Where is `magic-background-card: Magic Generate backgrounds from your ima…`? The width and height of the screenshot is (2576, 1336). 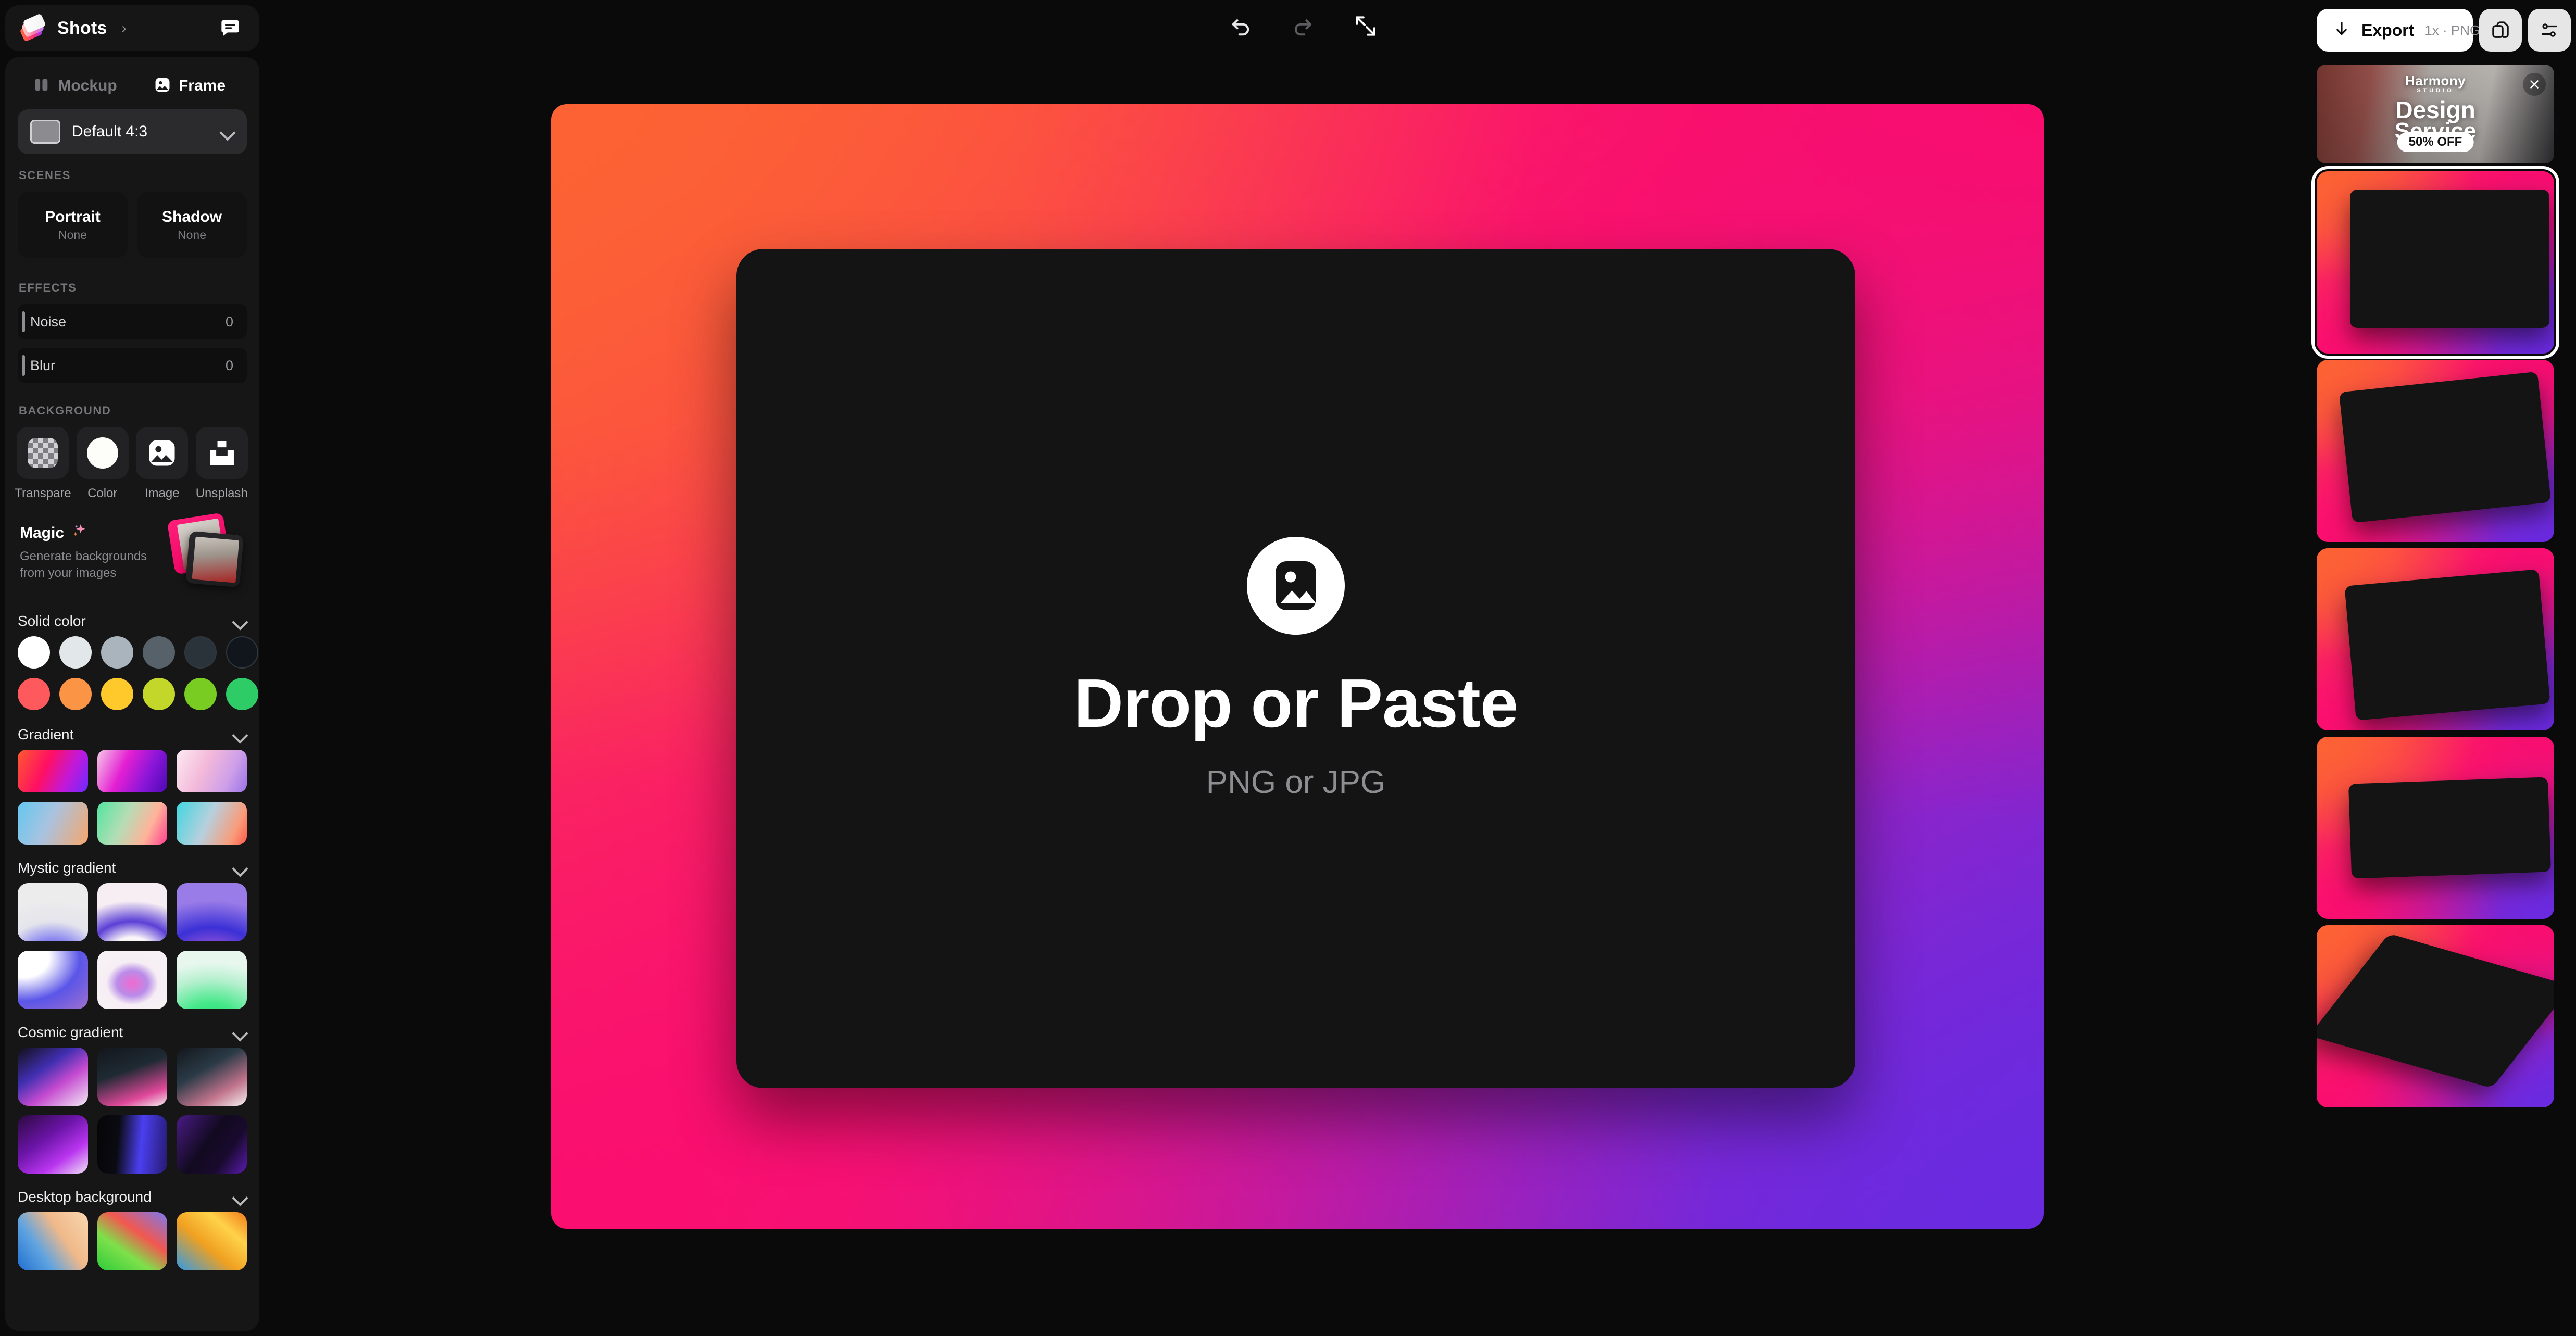
magic-background-card: Magic Generate backgrounds from your ima… is located at coordinates (132, 550).